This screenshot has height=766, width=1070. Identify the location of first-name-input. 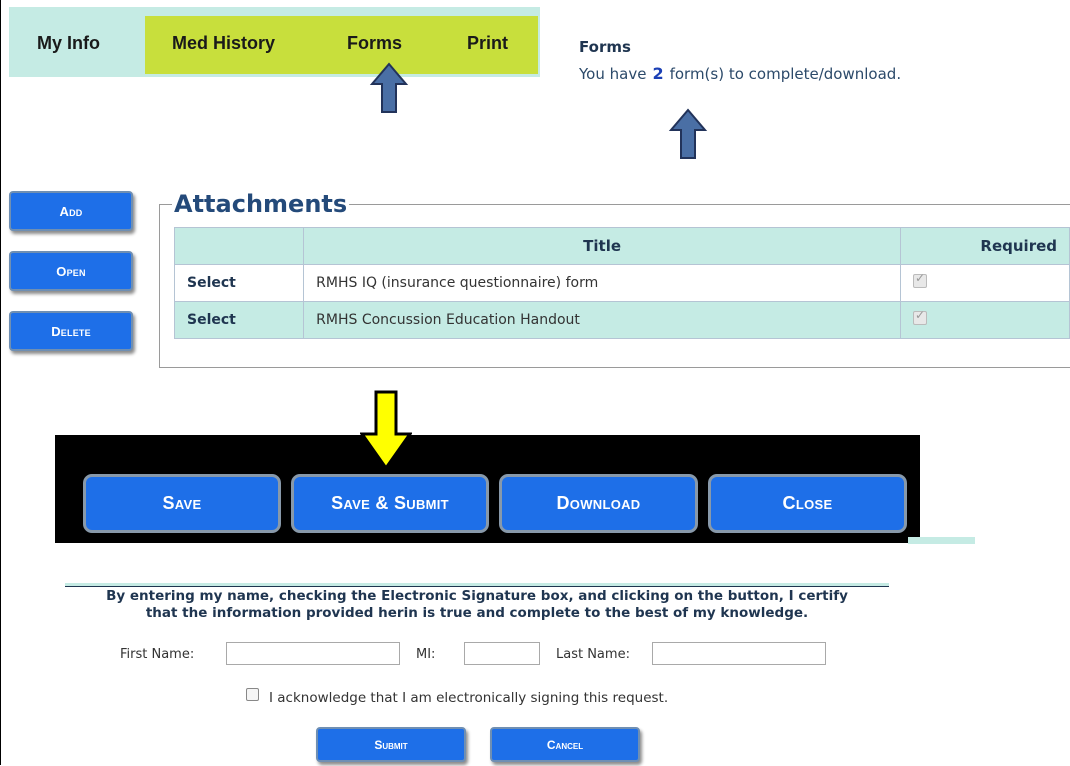
(313, 653).